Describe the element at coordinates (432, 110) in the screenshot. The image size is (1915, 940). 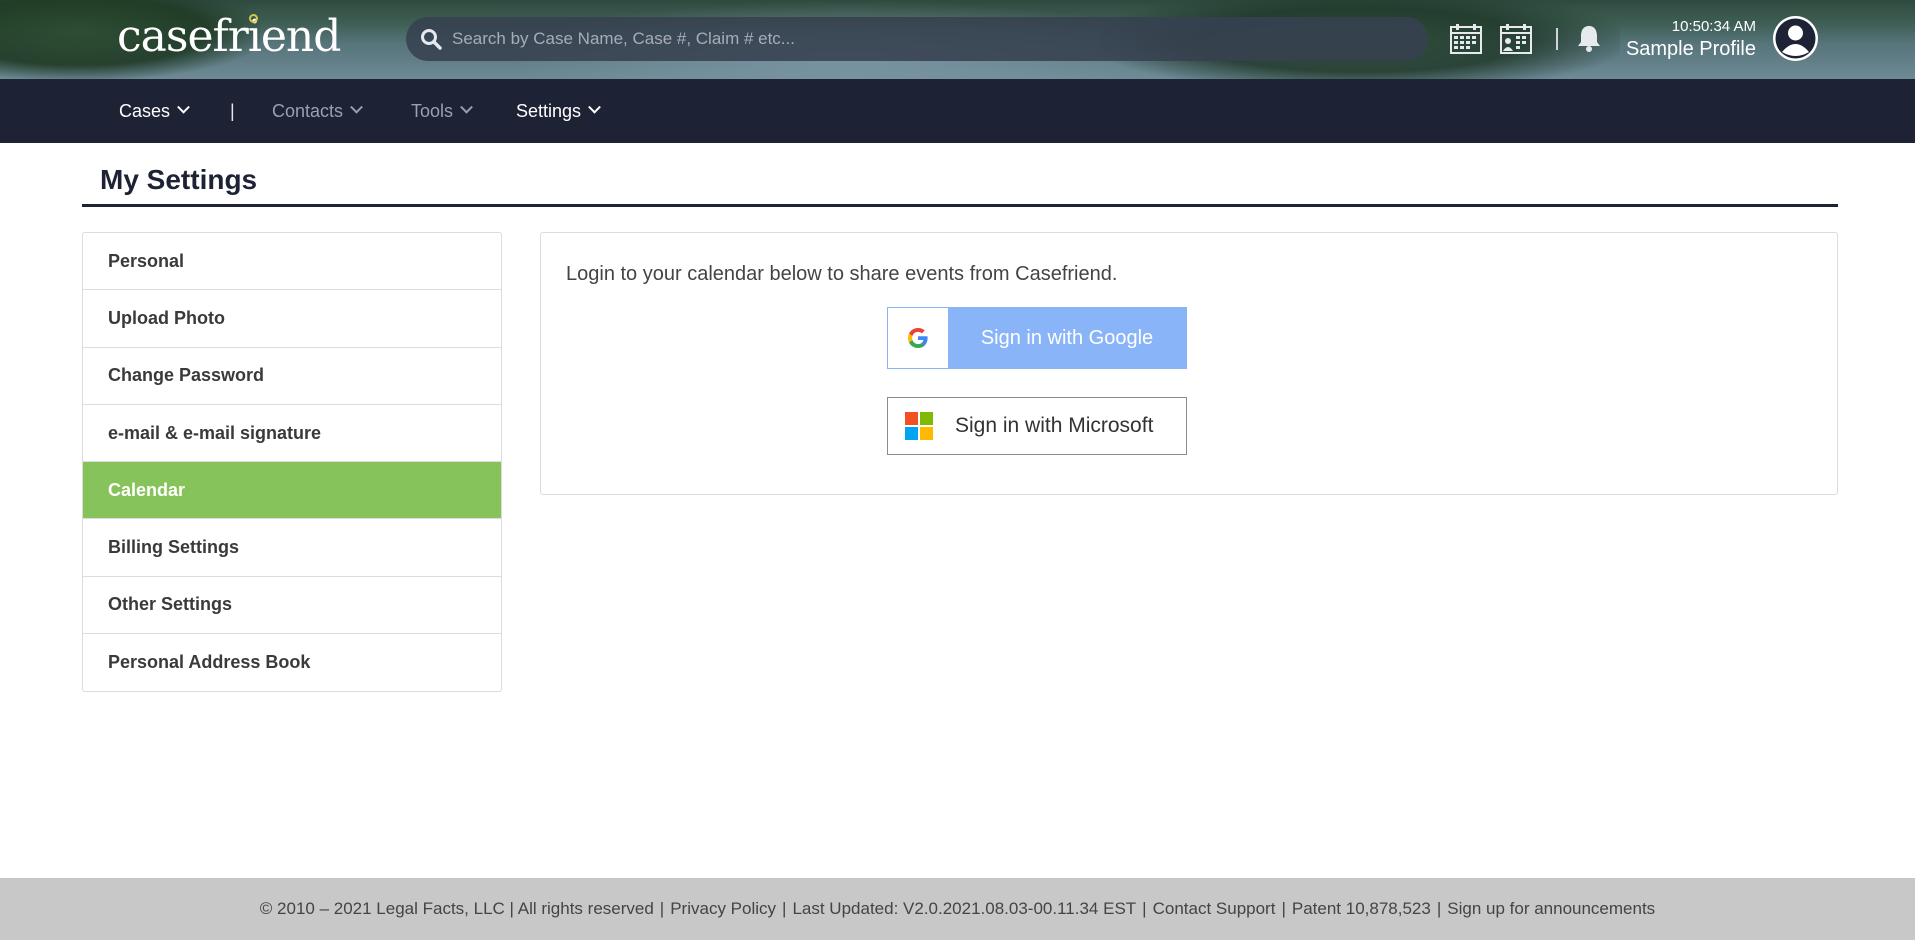
I see `nav-tools-label: Tools` at that location.